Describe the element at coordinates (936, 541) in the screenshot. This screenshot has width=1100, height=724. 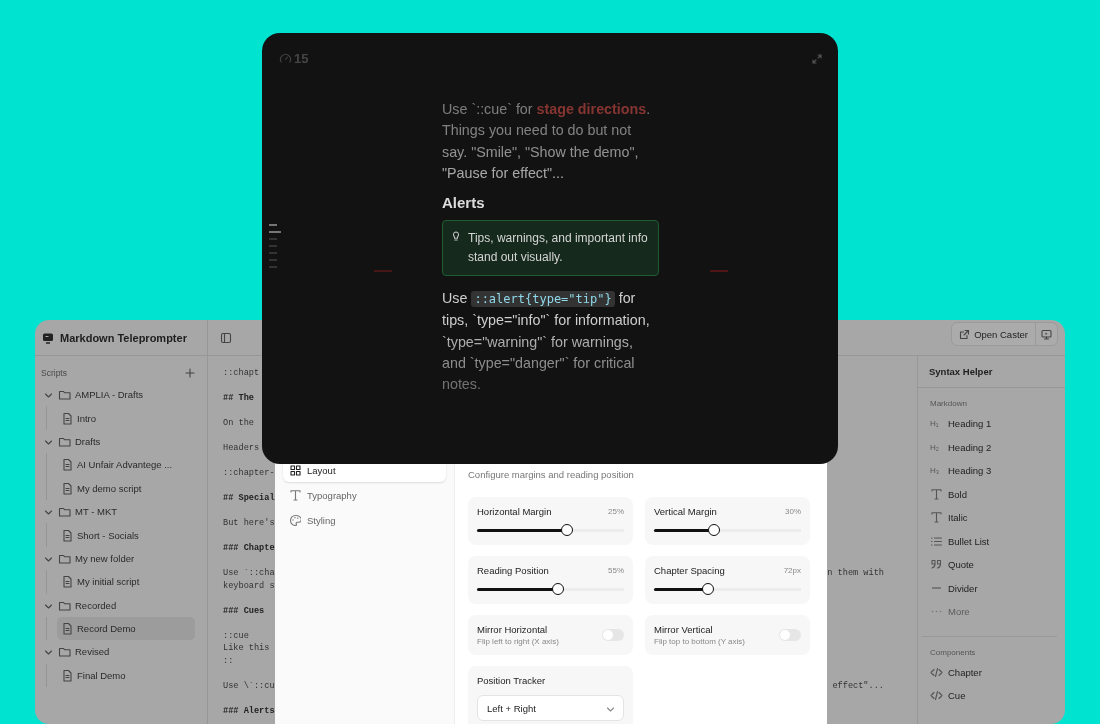
I see `list-icon` at that location.